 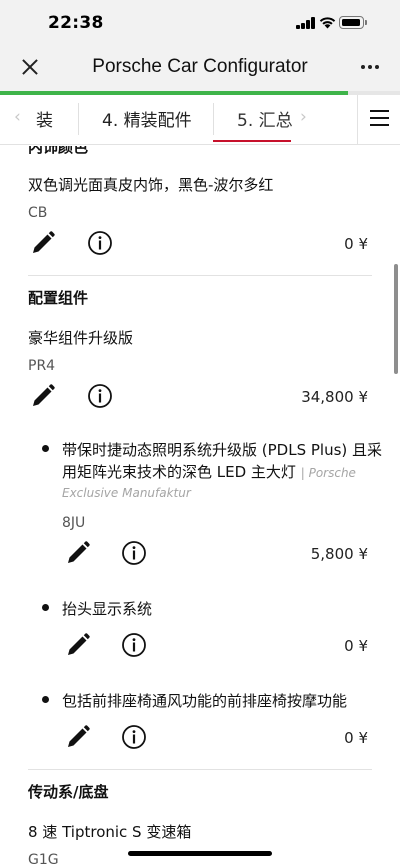 I want to click on app-title: Porsche Car Configurator, so click(x=200, y=66).